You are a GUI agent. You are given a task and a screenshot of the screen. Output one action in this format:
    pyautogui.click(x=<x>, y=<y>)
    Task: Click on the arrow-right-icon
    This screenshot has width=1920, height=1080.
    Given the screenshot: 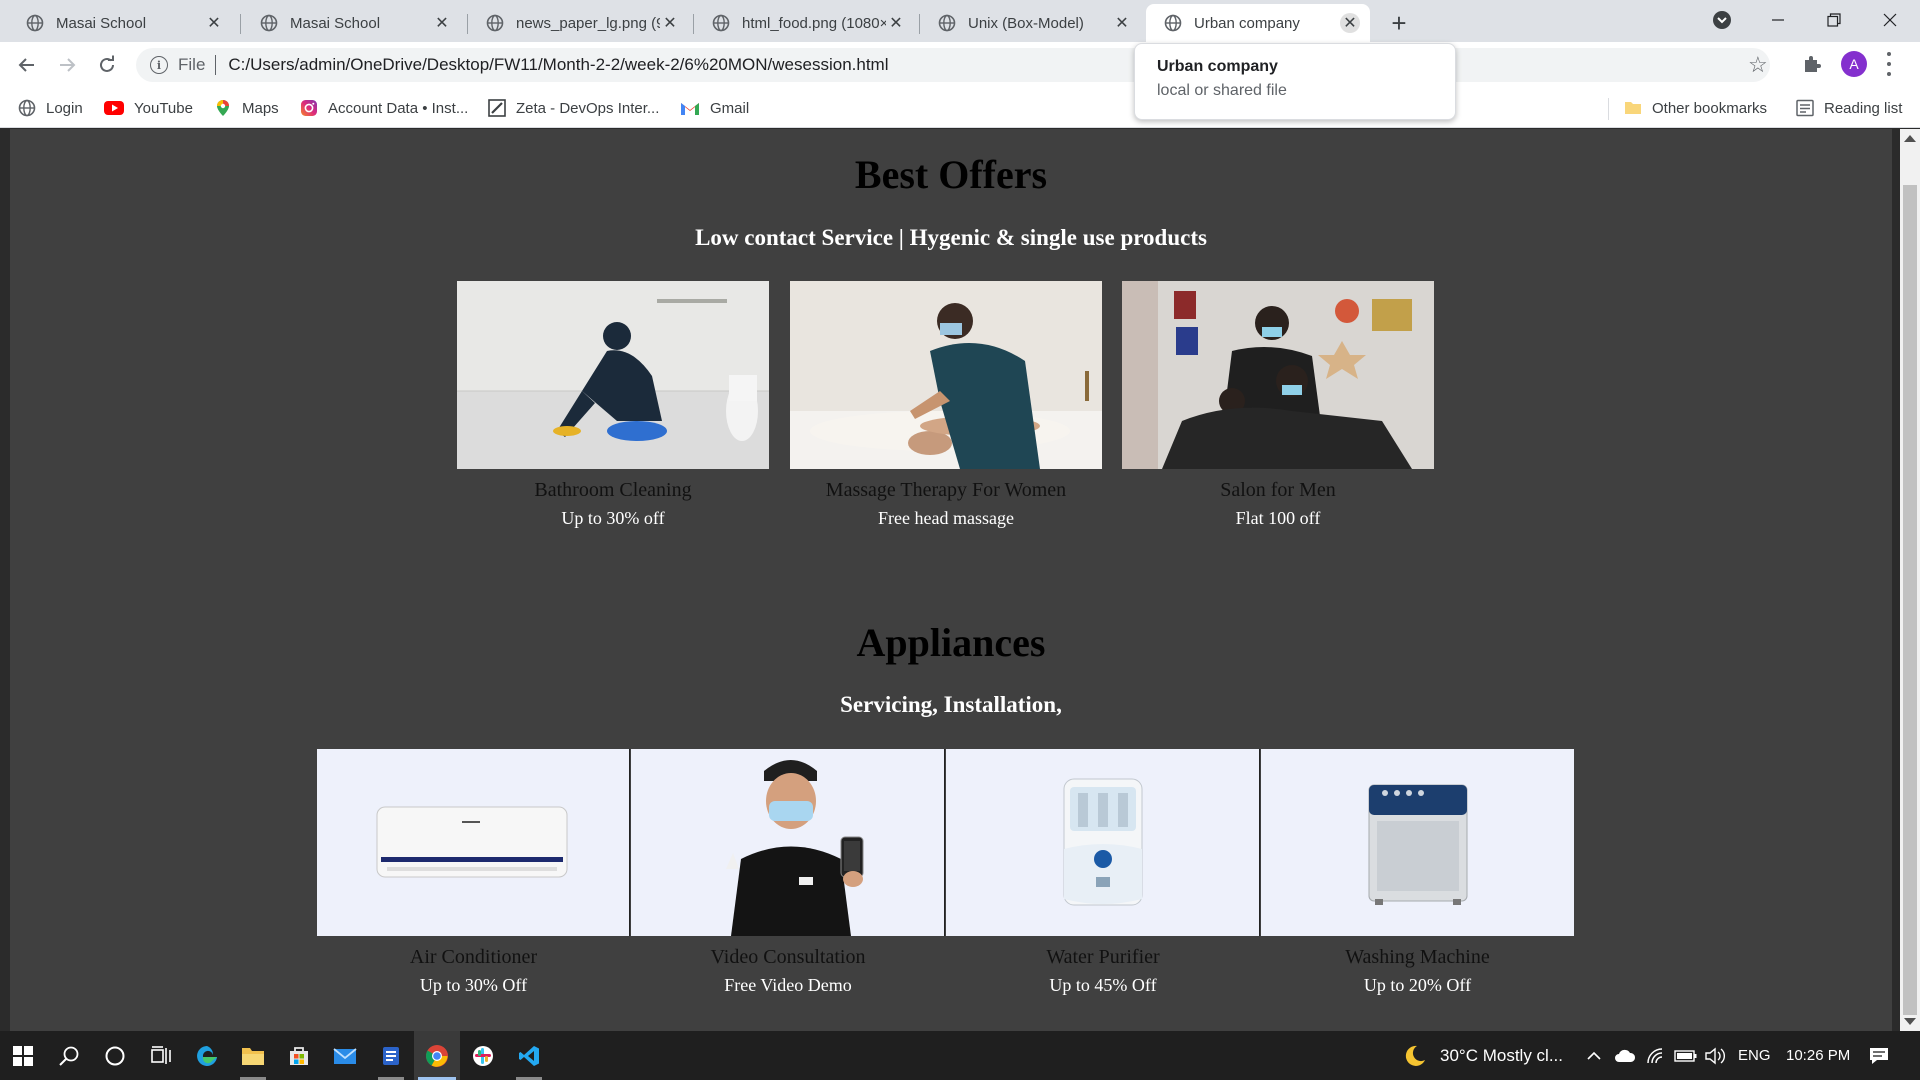 What is the action you would take?
    pyautogui.click(x=68, y=65)
    